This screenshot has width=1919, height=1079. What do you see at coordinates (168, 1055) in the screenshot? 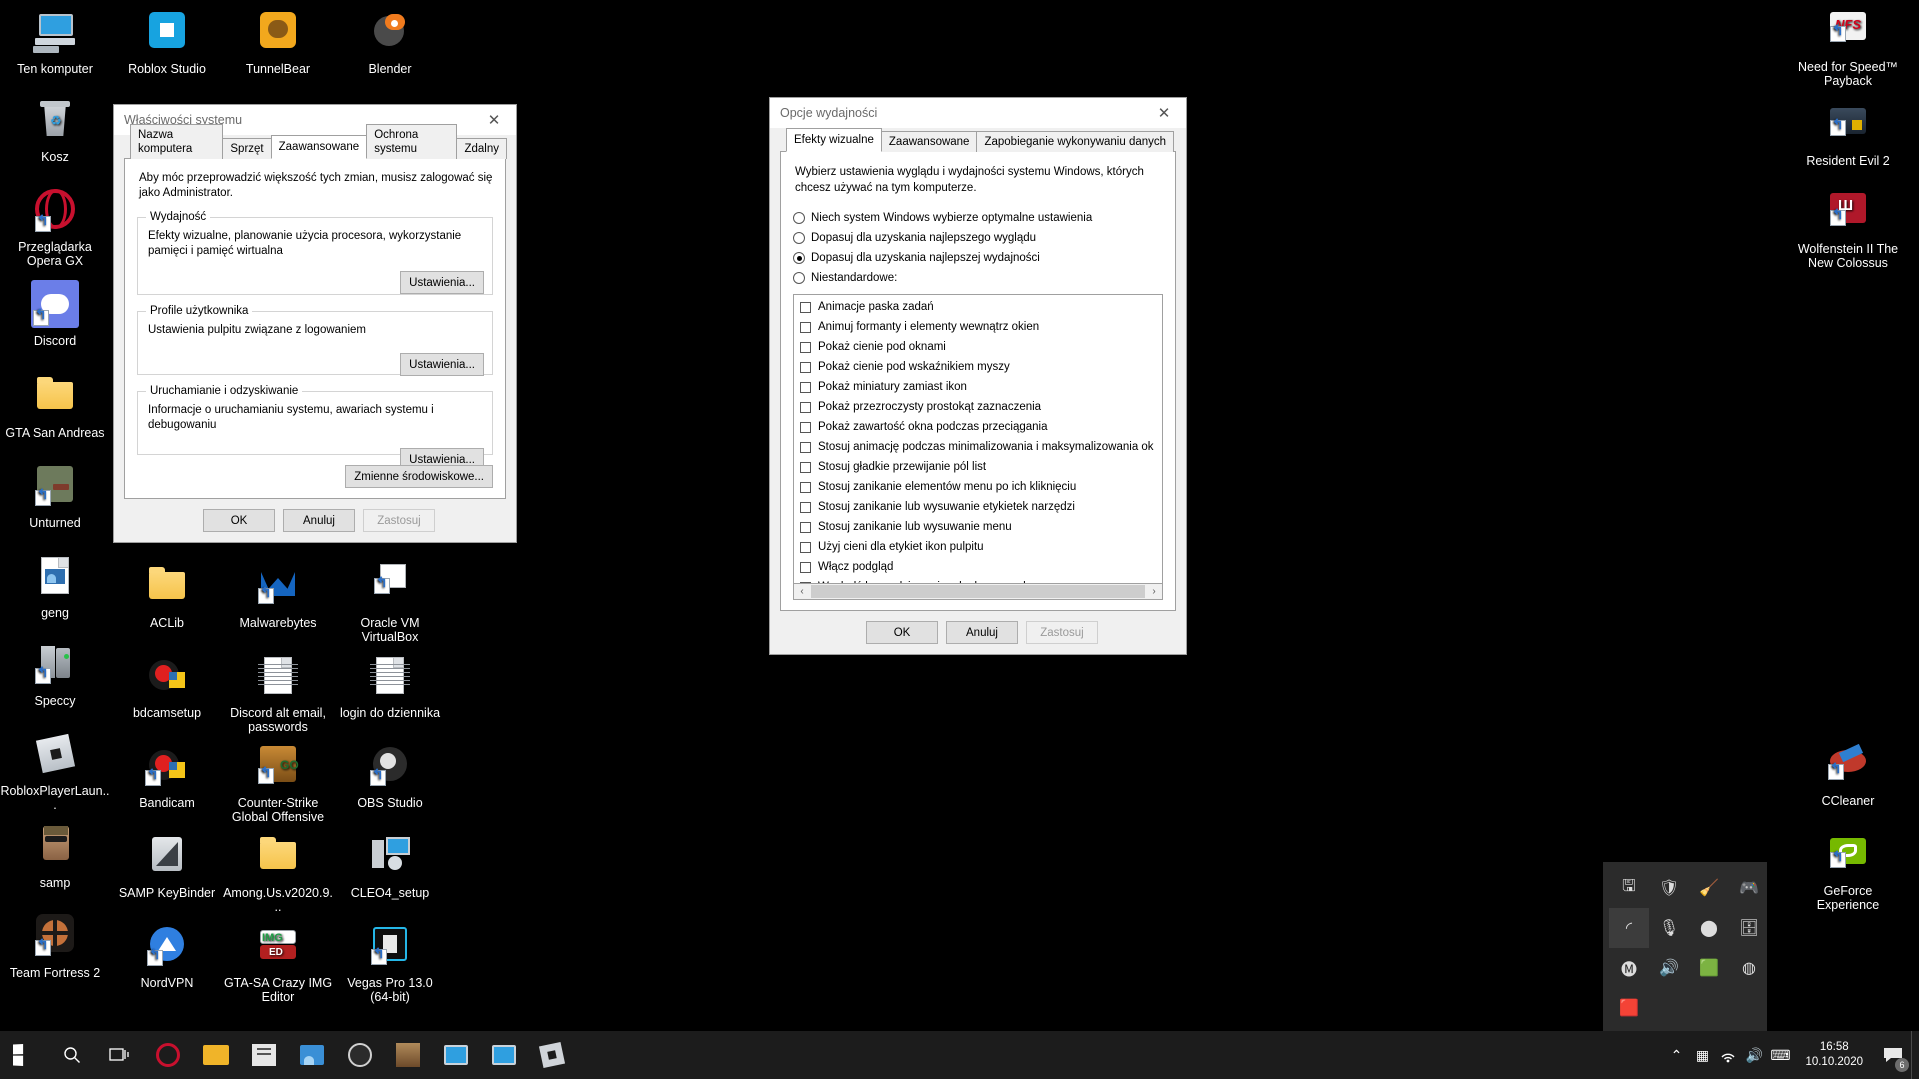
I see `taskbar-opera-gx-icon` at bounding box center [168, 1055].